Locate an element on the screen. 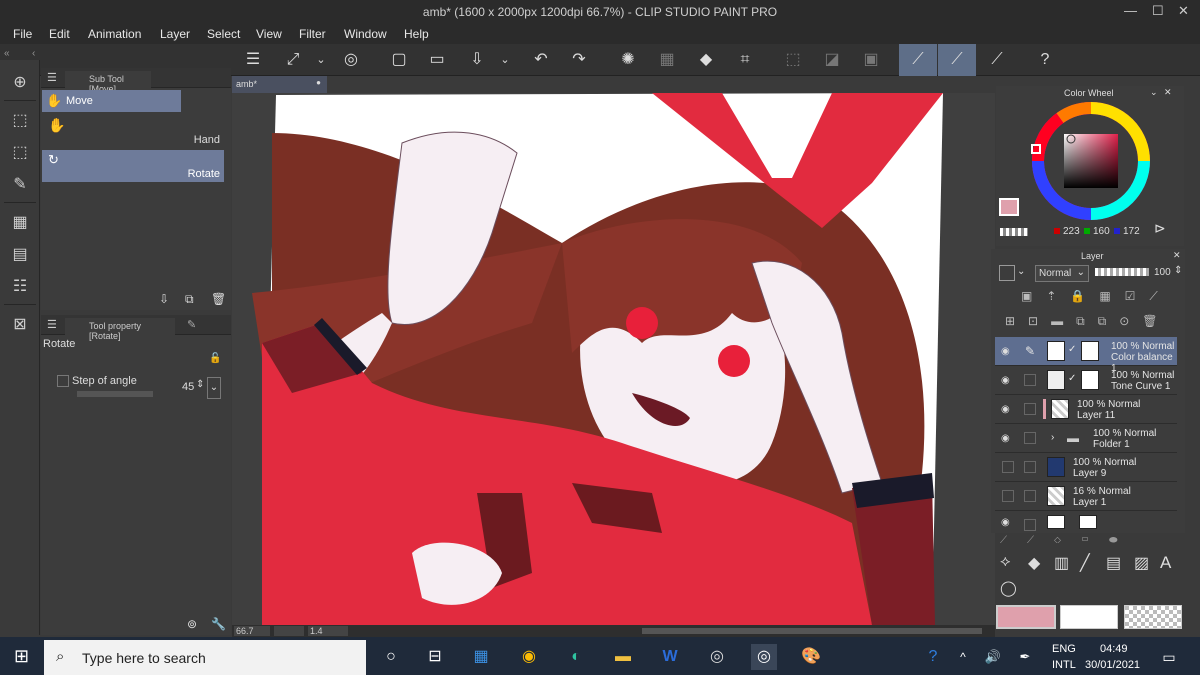 The image size is (1200, 675). menu-edit: Edit is located at coordinates (59, 34).